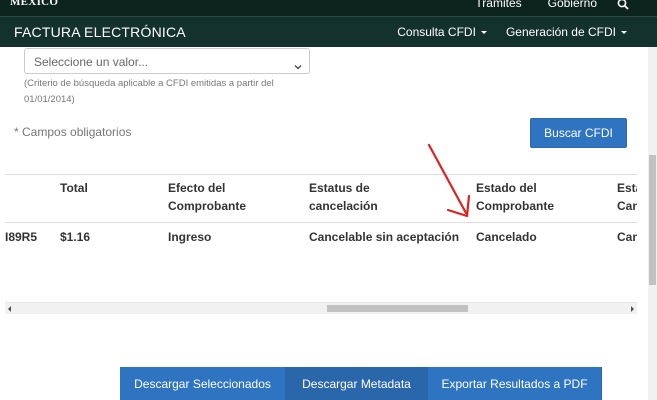  Describe the element at coordinates (632, 309) in the screenshot. I see `scroll-right-icon` at that location.